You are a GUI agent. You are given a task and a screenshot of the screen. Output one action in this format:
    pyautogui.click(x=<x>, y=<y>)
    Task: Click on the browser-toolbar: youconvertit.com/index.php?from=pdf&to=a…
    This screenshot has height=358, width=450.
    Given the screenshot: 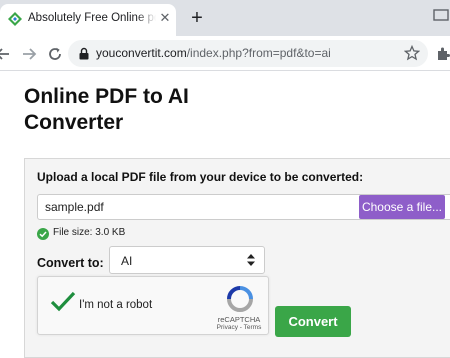 What is the action you would take?
    pyautogui.click(x=225, y=53)
    